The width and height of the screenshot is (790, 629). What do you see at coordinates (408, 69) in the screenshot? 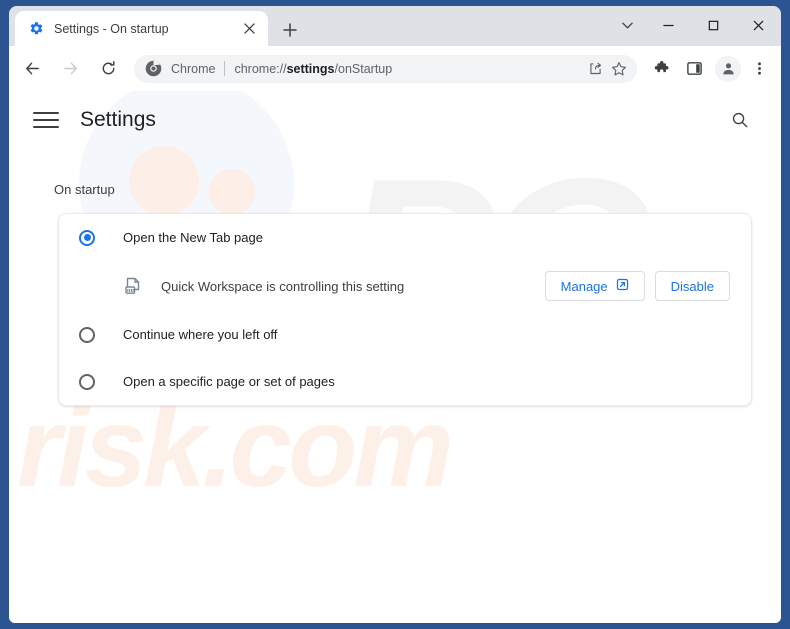
I see `omnibox-url: chrome://settings/onStartup` at bounding box center [408, 69].